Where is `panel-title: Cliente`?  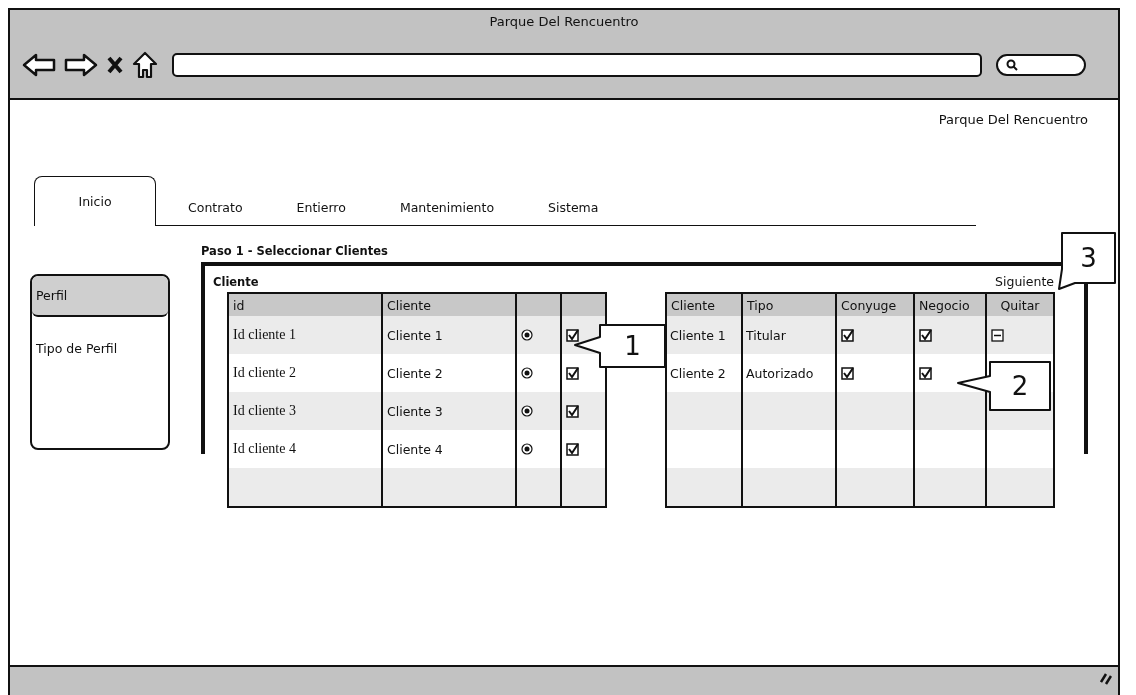
panel-title: Cliente is located at coordinates (236, 281).